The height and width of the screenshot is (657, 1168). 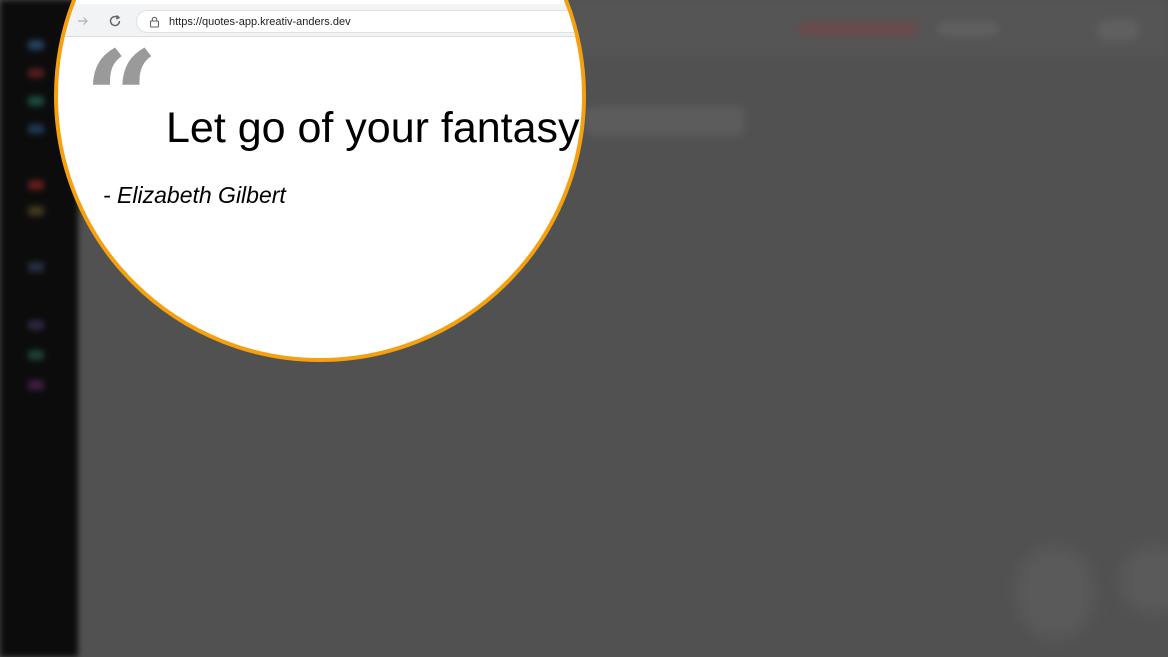 What do you see at coordinates (373, 128) in the screenshot?
I see `quote-text: Let go of your fantasy` at bounding box center [373, 128].